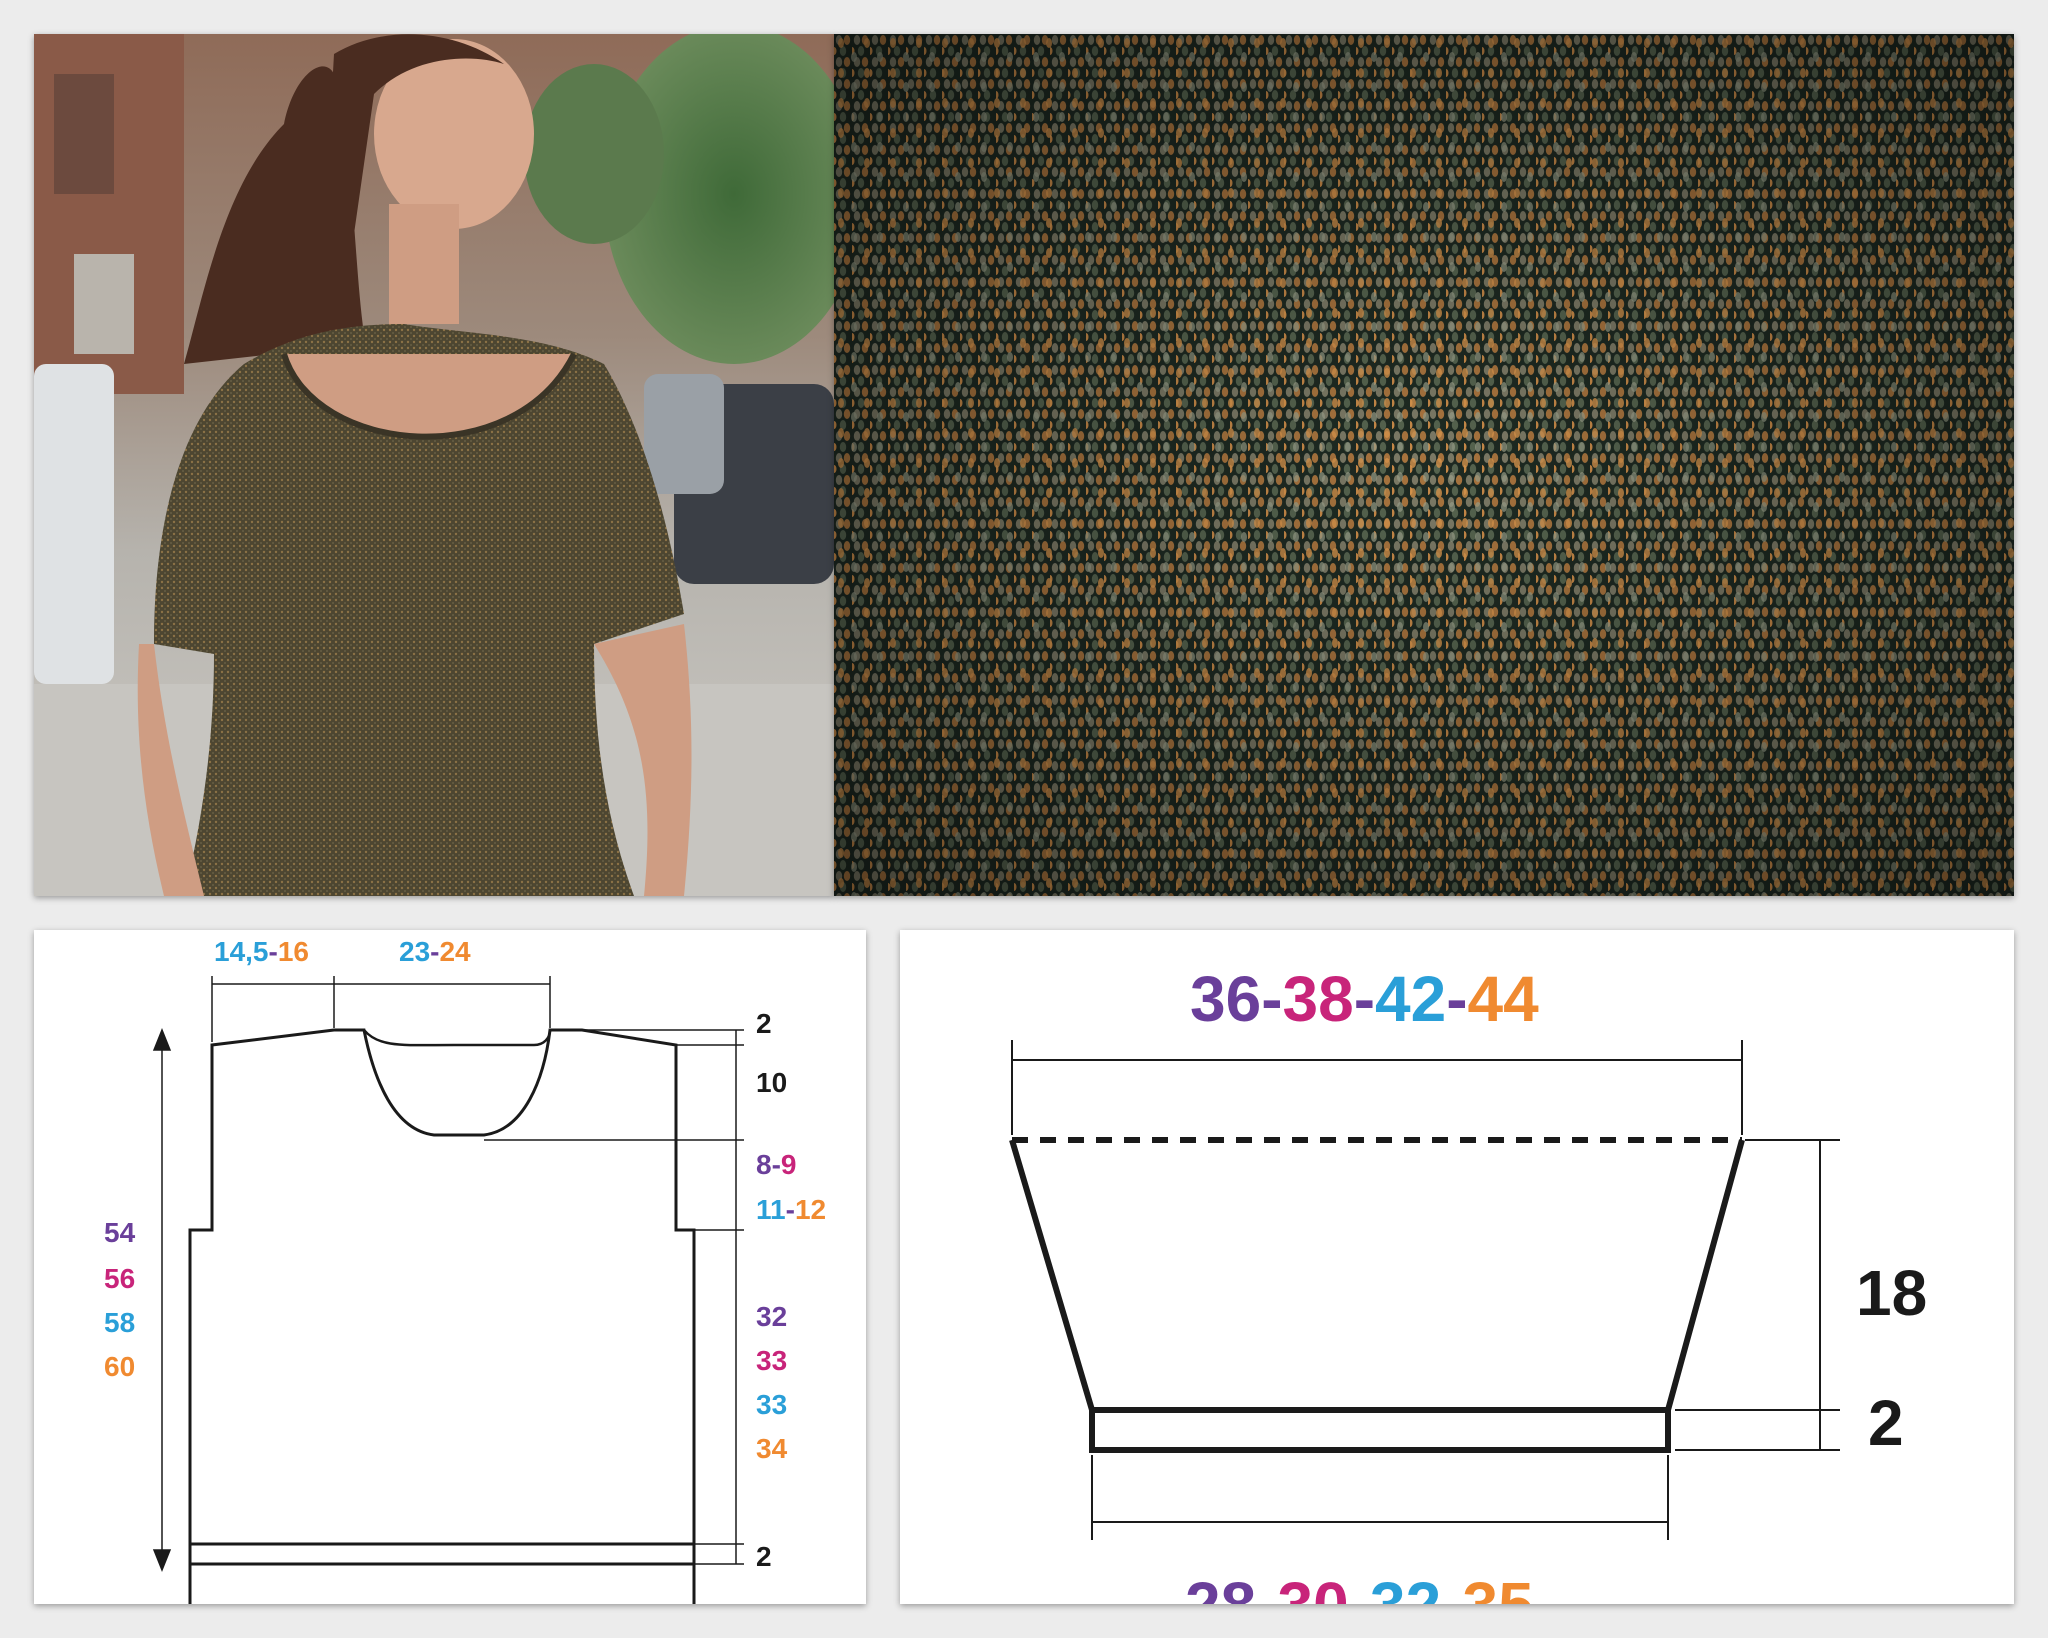 Image resolution: width=2048 pixels, height=1638 pixels. Describe the element at coordinates (1886, 1423) in the screenshot. I see `cuff-height-label: 2` at that location.